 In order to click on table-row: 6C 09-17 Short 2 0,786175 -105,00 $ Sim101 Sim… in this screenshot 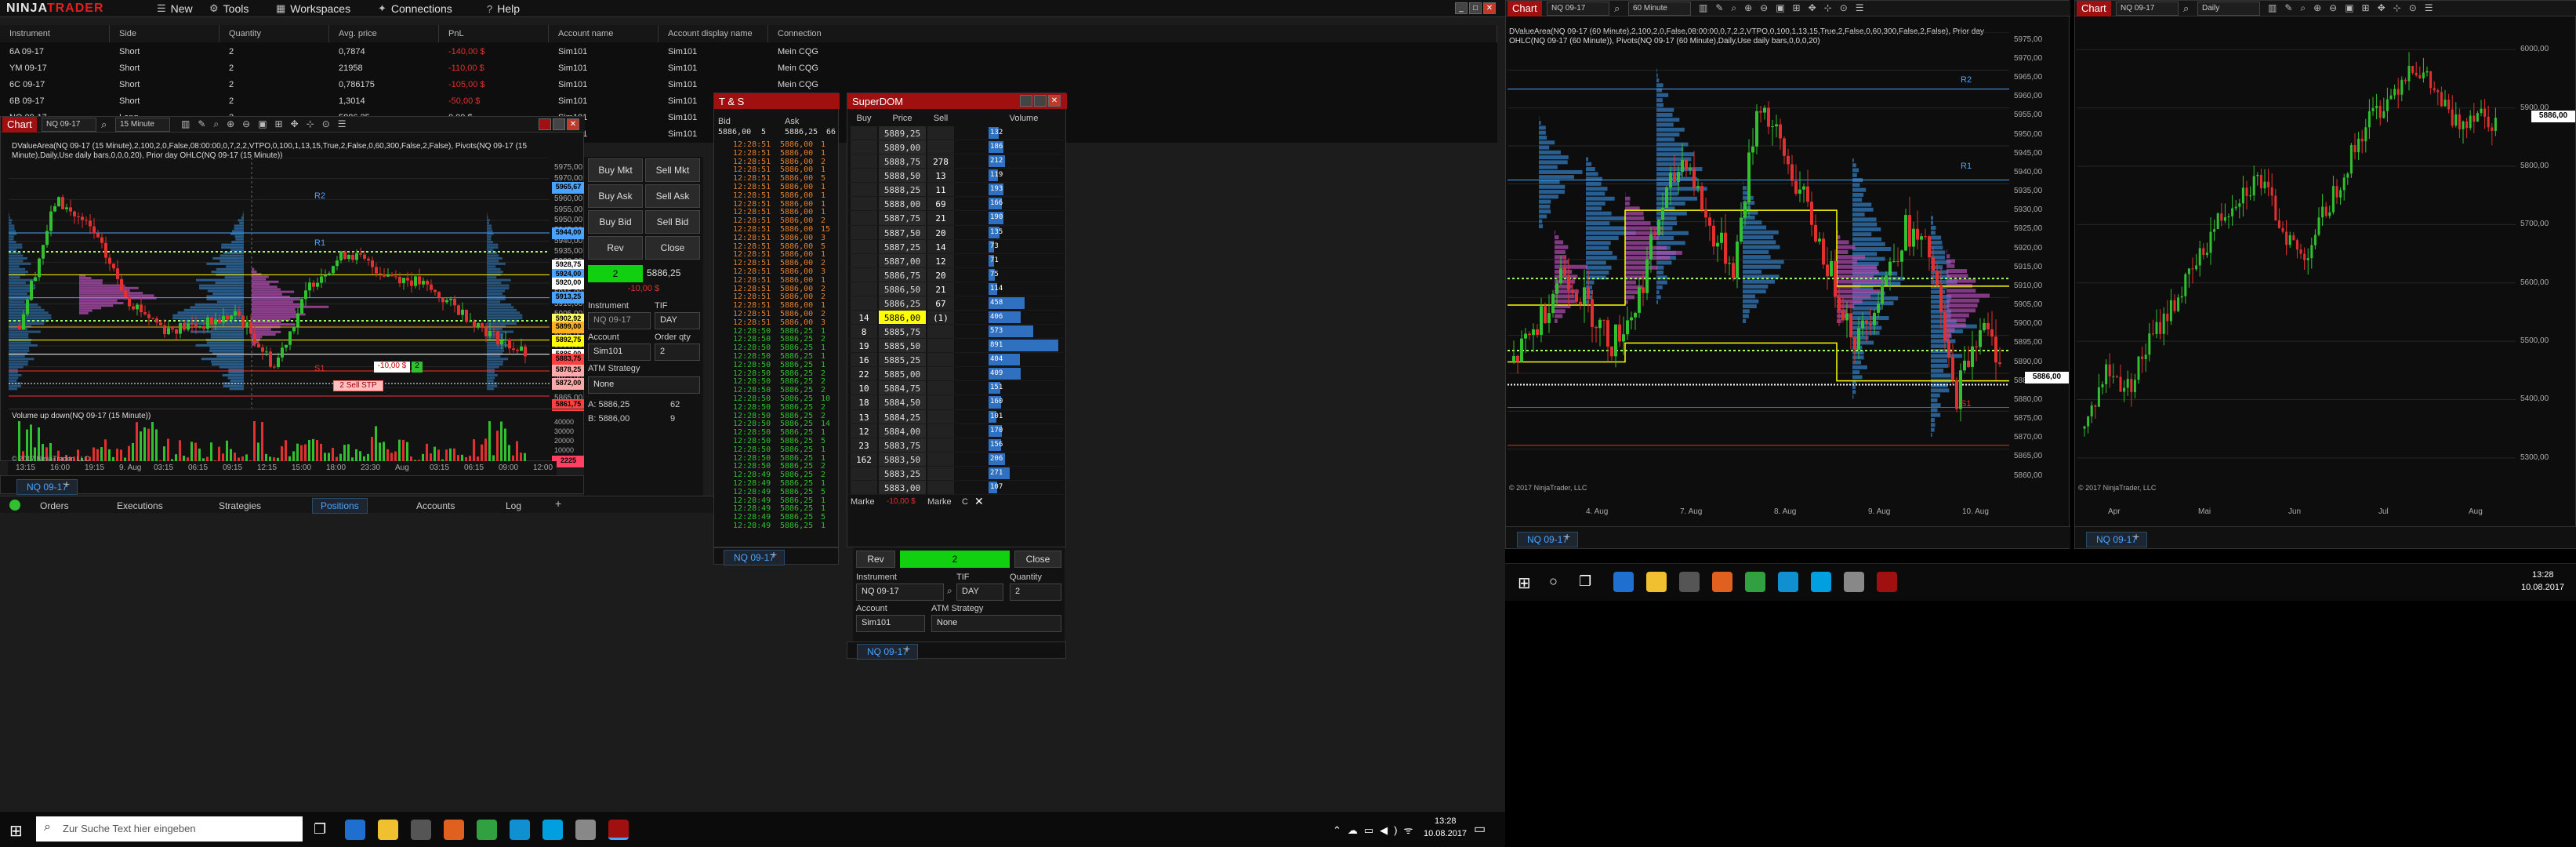, I will do `click(749, 85)`.